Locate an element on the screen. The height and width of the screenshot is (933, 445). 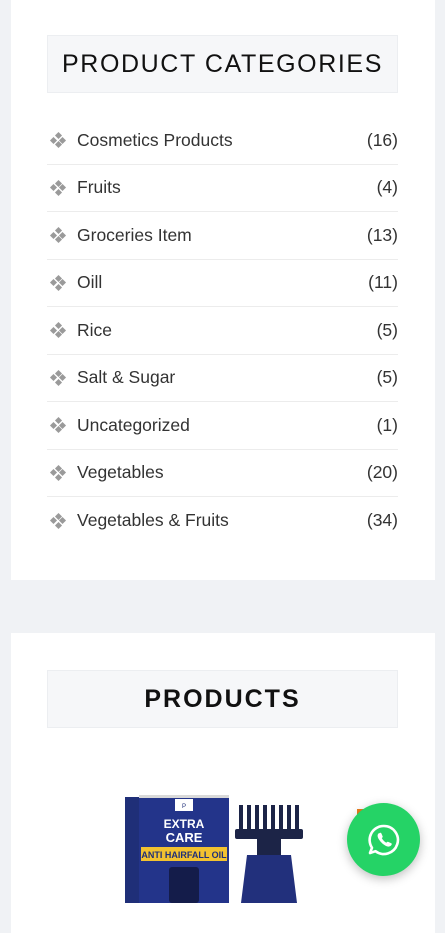
category-item-vegetables: Vegetables (20) is located at coordinates (222, 473).